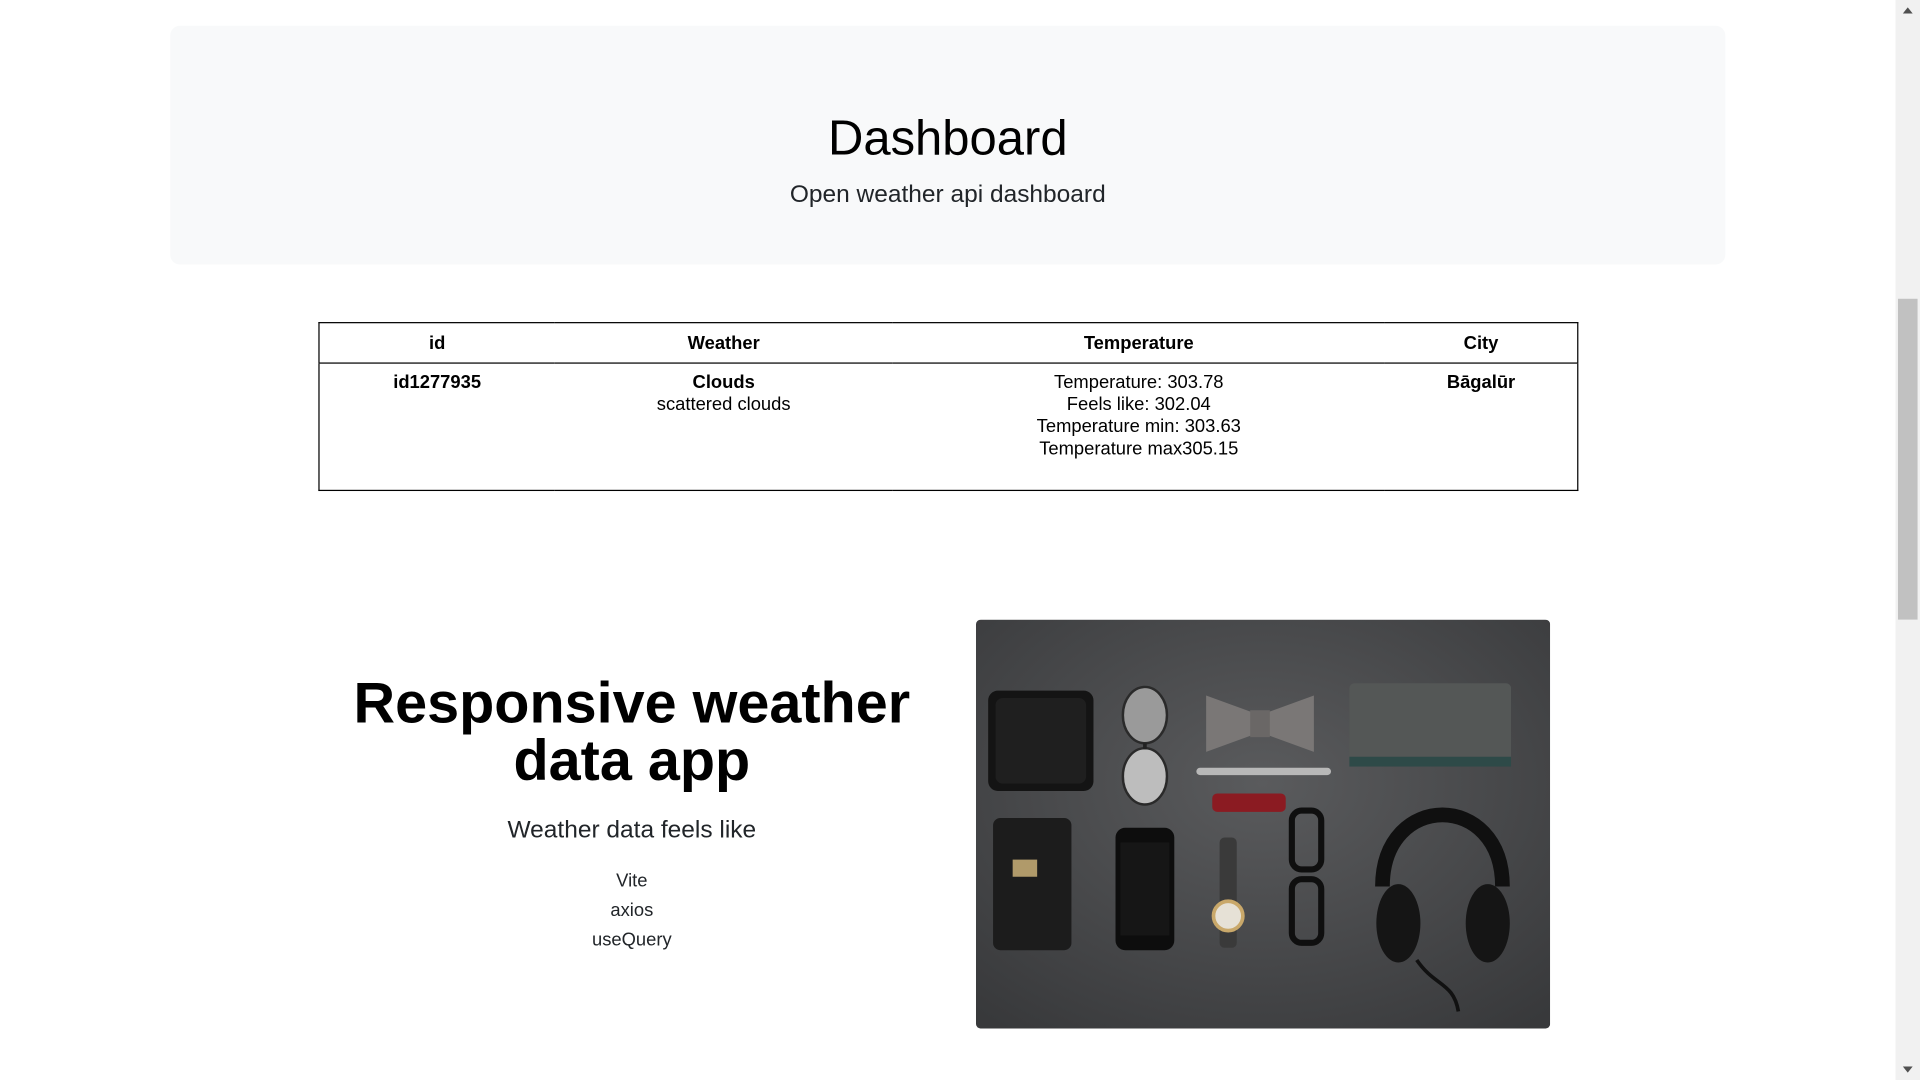 The width and height of the screenshot is (1920, 1080). I want to click on temperature-value: Temperature: 303.78, so click(1139, 383).